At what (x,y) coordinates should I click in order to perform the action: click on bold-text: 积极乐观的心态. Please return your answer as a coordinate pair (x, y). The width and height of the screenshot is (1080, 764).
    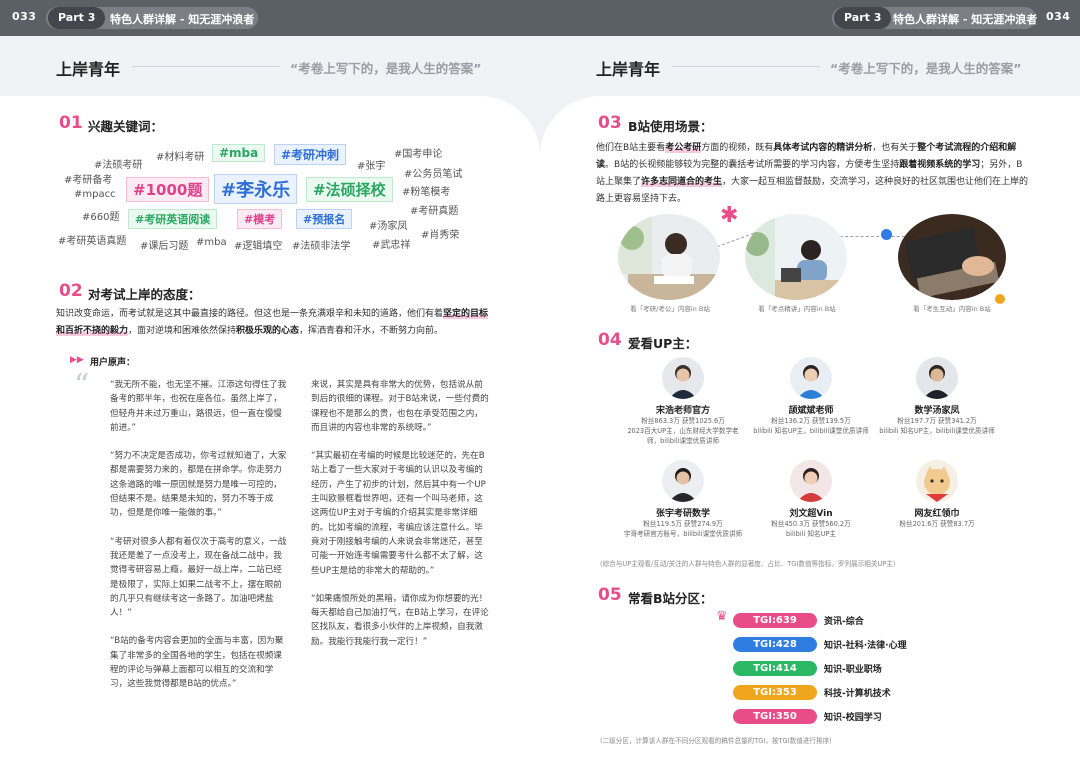
    Looking at the image, I should click on (268, 331).